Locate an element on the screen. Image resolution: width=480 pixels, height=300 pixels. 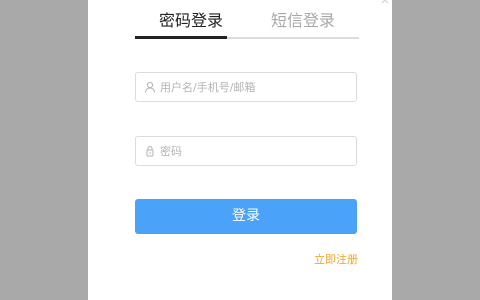
lock-icon is located at coordinates (150, 151).